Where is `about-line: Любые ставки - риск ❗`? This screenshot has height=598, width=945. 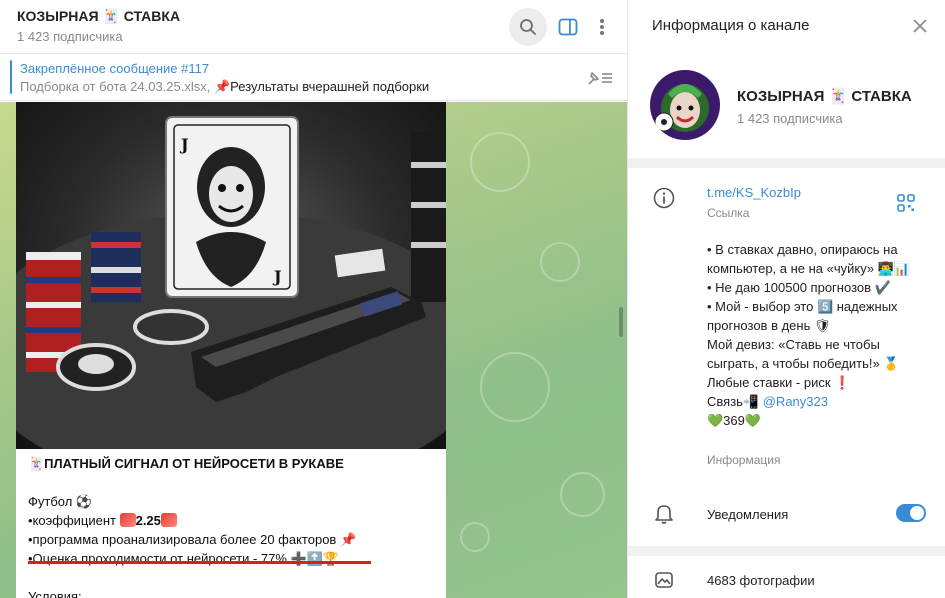 about-line: Любые ставки - риск ❗ is located at coordinates (779, 382).